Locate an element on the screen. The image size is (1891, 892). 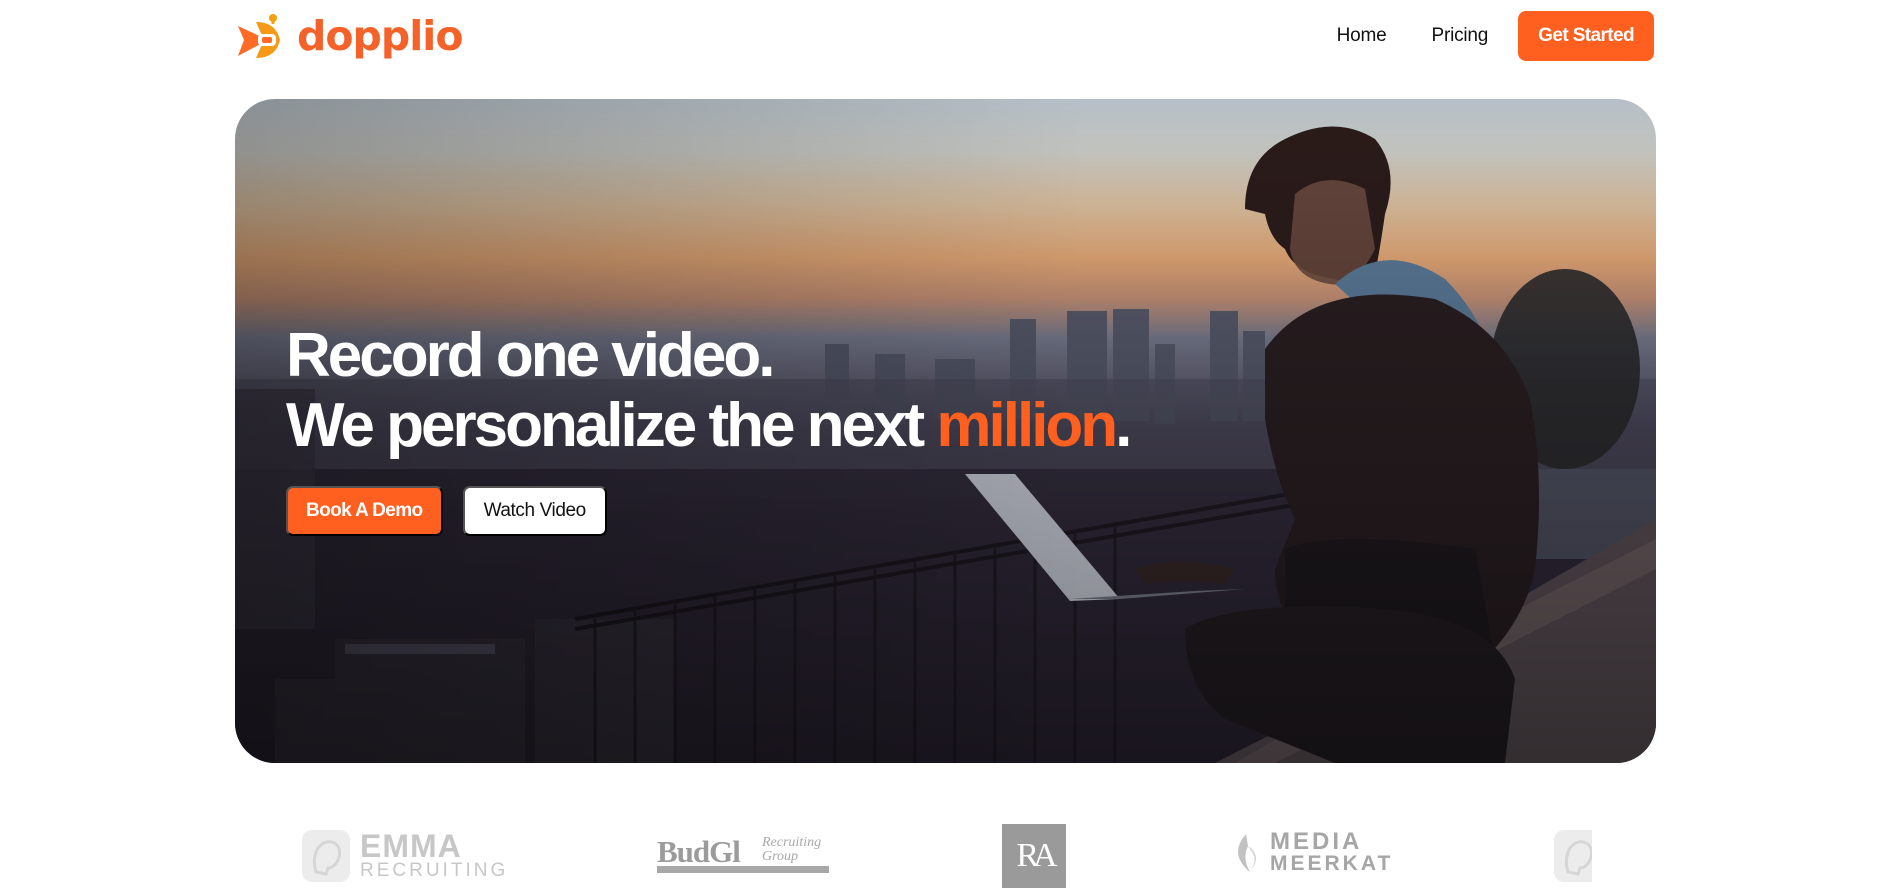
media-line2: MEERKAT is located at coordinates (1332, 863).